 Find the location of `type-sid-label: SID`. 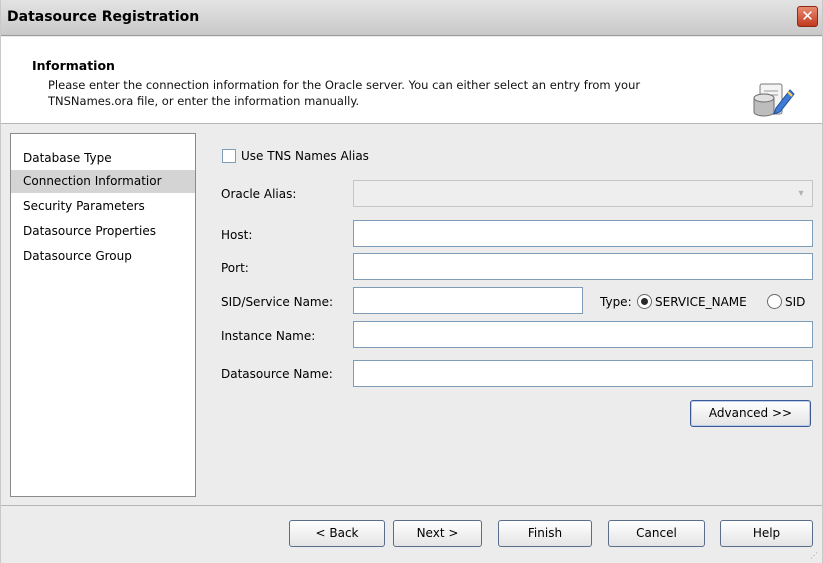

type-sid-label: SID is located at coordinates (795, 302).